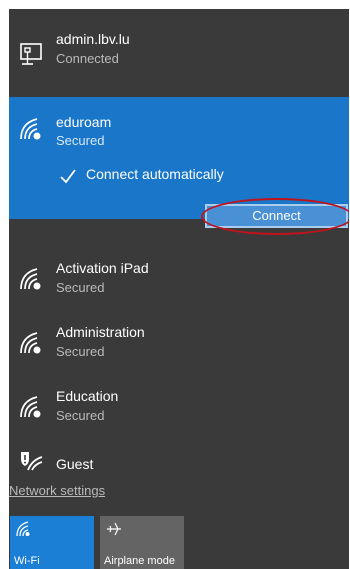 The width and height of the screenshot is (350, 569). I want to click on wifi-icon, so click(23, 529).